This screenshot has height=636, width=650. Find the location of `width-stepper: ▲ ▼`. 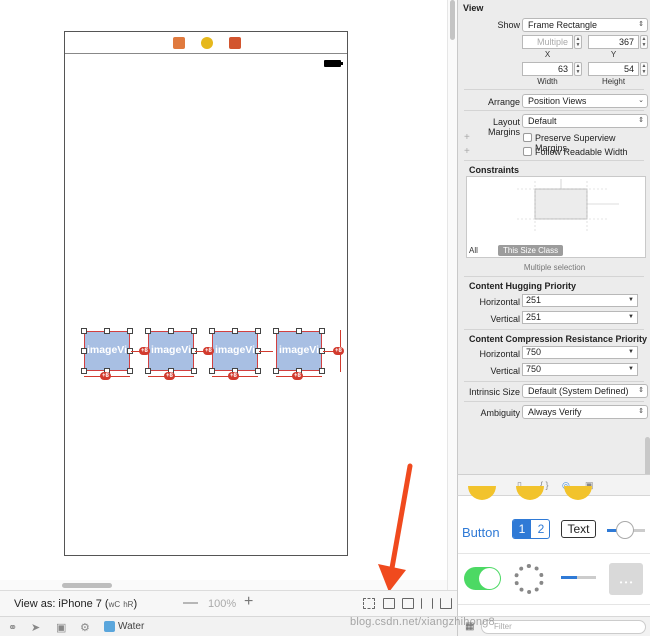

width-stepper: ▲ ▼ is located at coordinates (578, 69).